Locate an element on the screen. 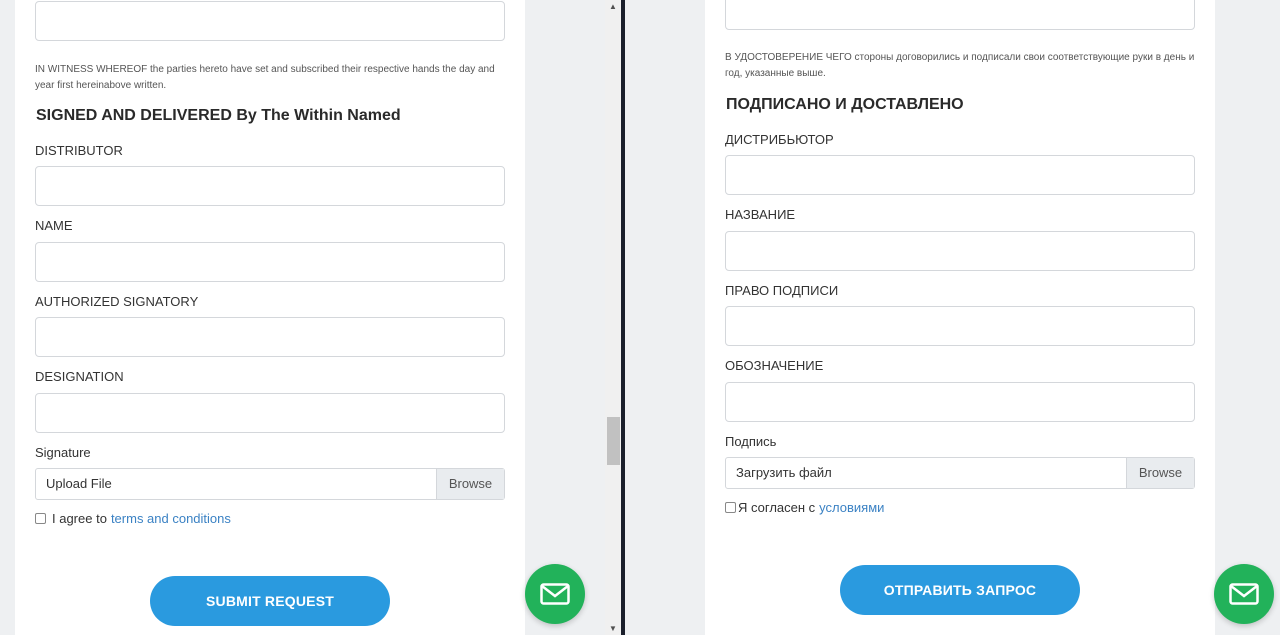 This screenshot has width=1280, height=635. terms-and-conditions-link: terms and conditions is located at coordinates (171, 518).